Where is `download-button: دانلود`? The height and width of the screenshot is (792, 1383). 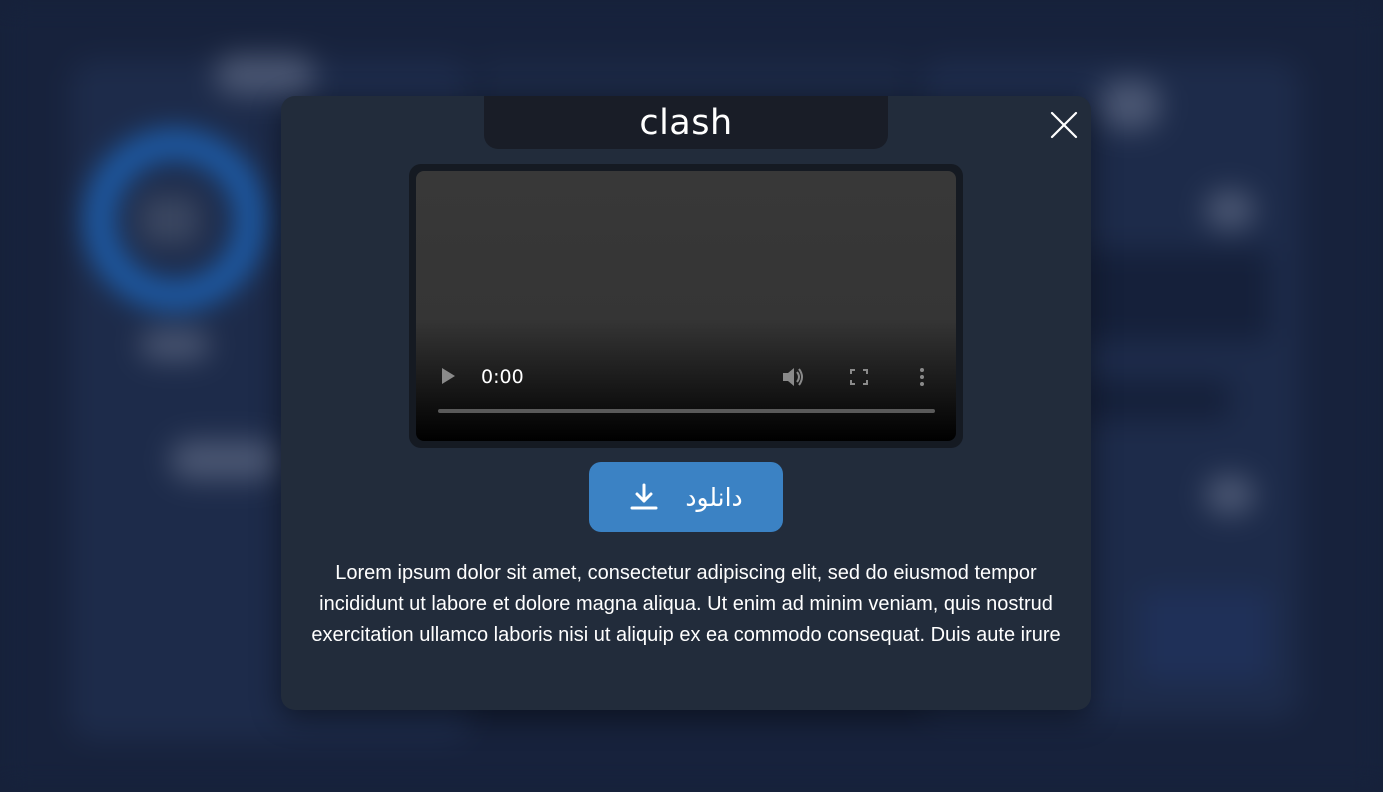
download-button: دانلود is located at coordinates (686, 497).